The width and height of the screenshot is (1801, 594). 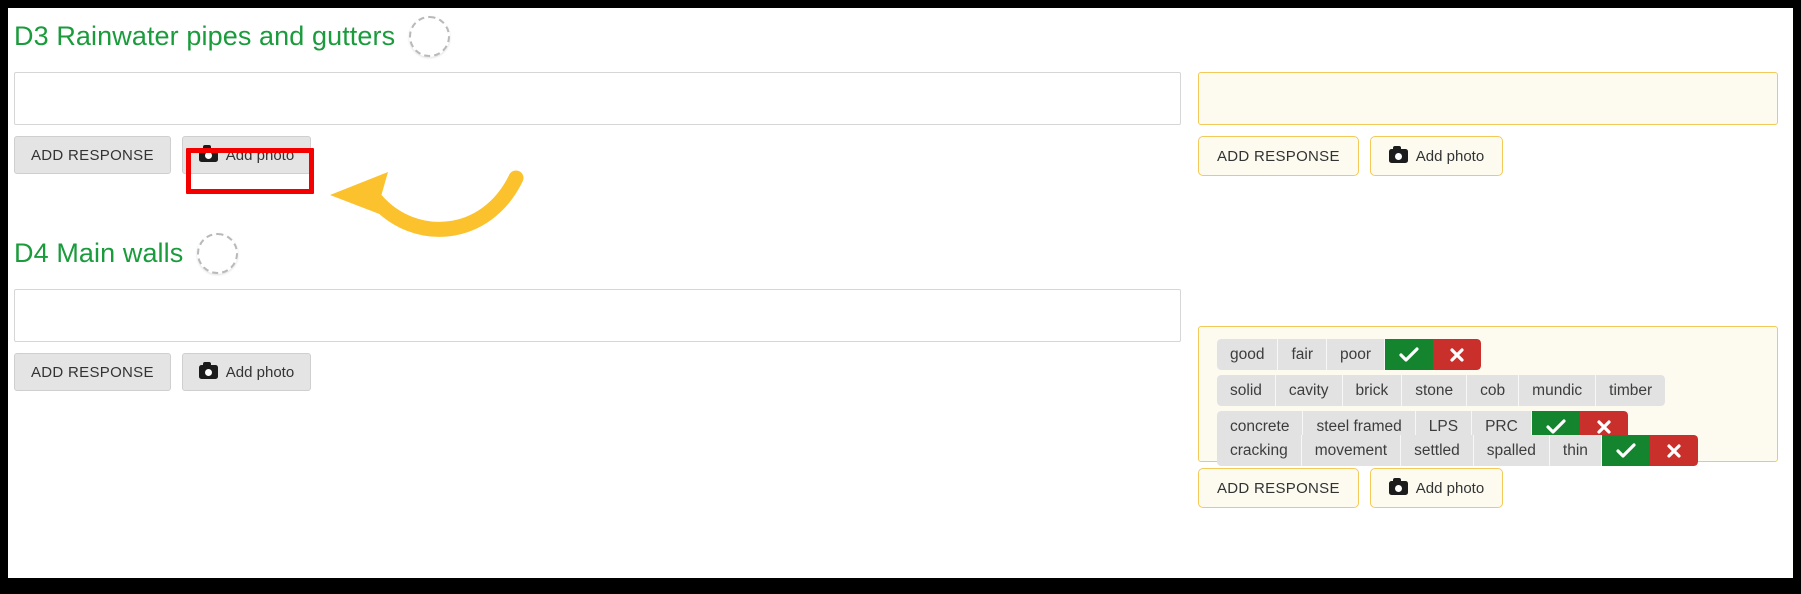 I want to click on tag-thin: thin, so click(x=1575, y=450).